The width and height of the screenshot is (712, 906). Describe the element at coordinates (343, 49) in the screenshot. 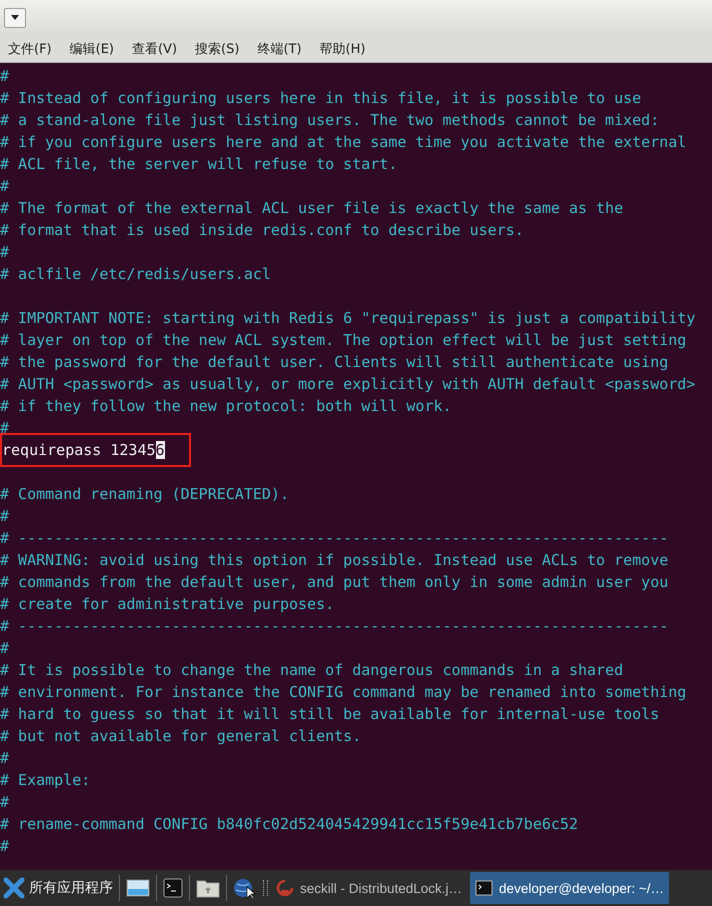

I see `menu-item: 帮助(H)` at that location.